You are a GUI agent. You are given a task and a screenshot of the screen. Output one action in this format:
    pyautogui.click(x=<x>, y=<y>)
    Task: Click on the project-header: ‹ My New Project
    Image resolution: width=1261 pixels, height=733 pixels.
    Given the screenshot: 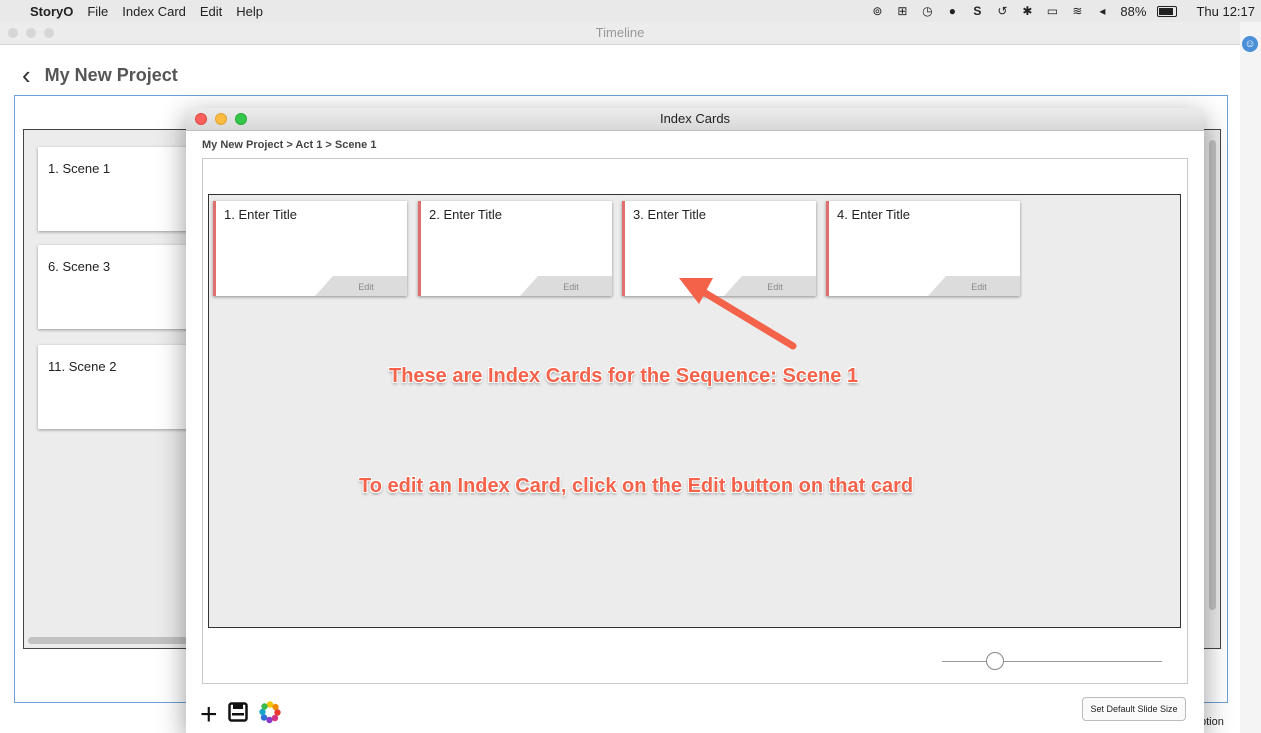 What is the action you would take?
    pyautogui.click(x=100, y=75)
    